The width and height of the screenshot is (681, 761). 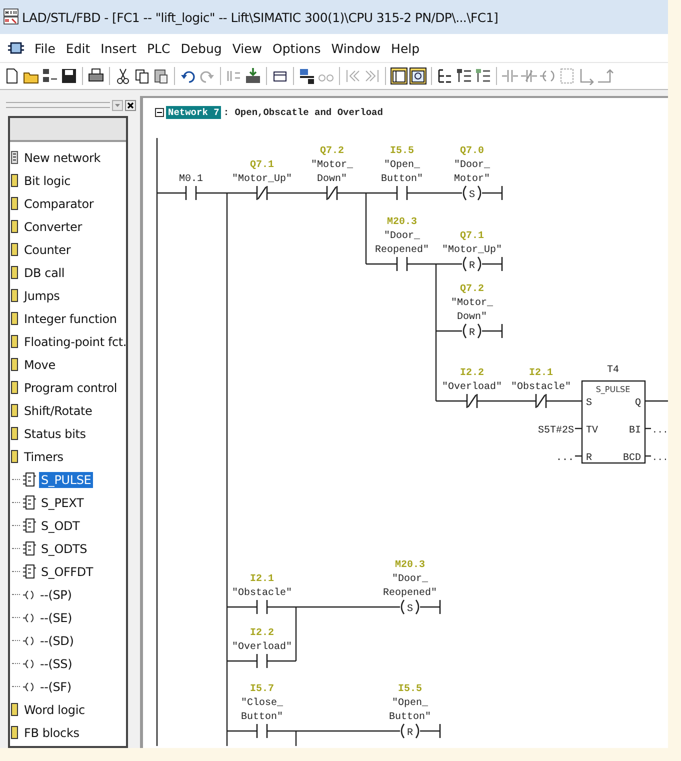 I want to click on catalog-item: DB call, so click(x=44, y=272).